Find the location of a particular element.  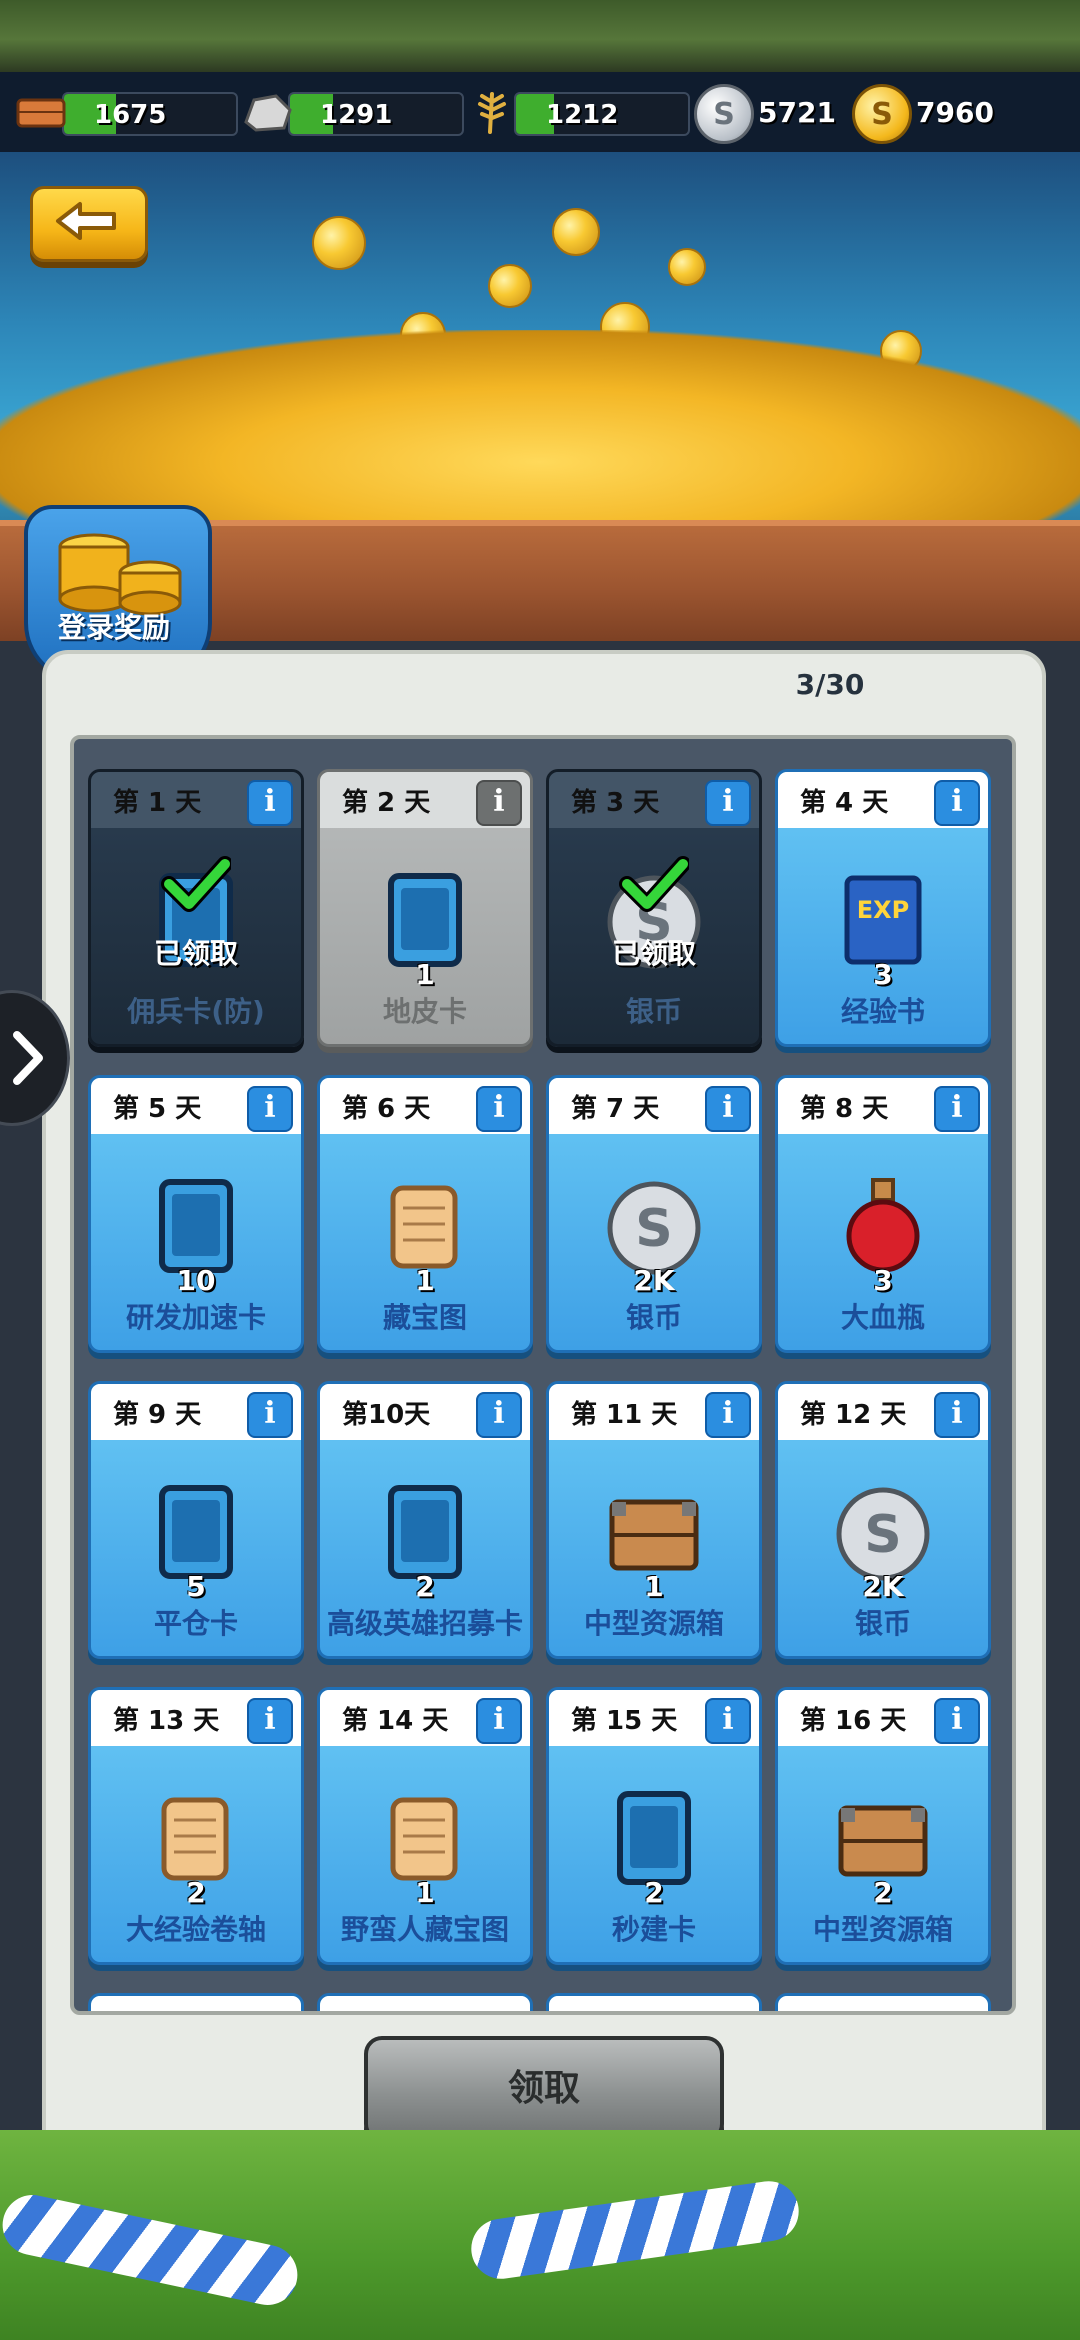

card-day-label: 第 13 天 is located at coordinates (166, 1721).